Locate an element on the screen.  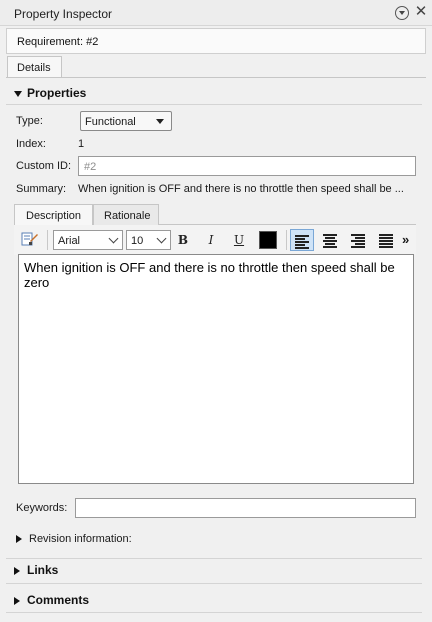
type-dropdown: Functional is located at coordinates (126, 121).